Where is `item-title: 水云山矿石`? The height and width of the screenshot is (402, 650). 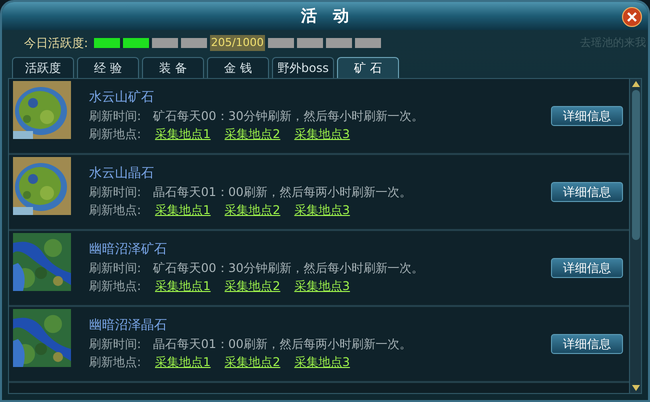
item-title: 水云山矿石 is located at coordinates (121, 98).